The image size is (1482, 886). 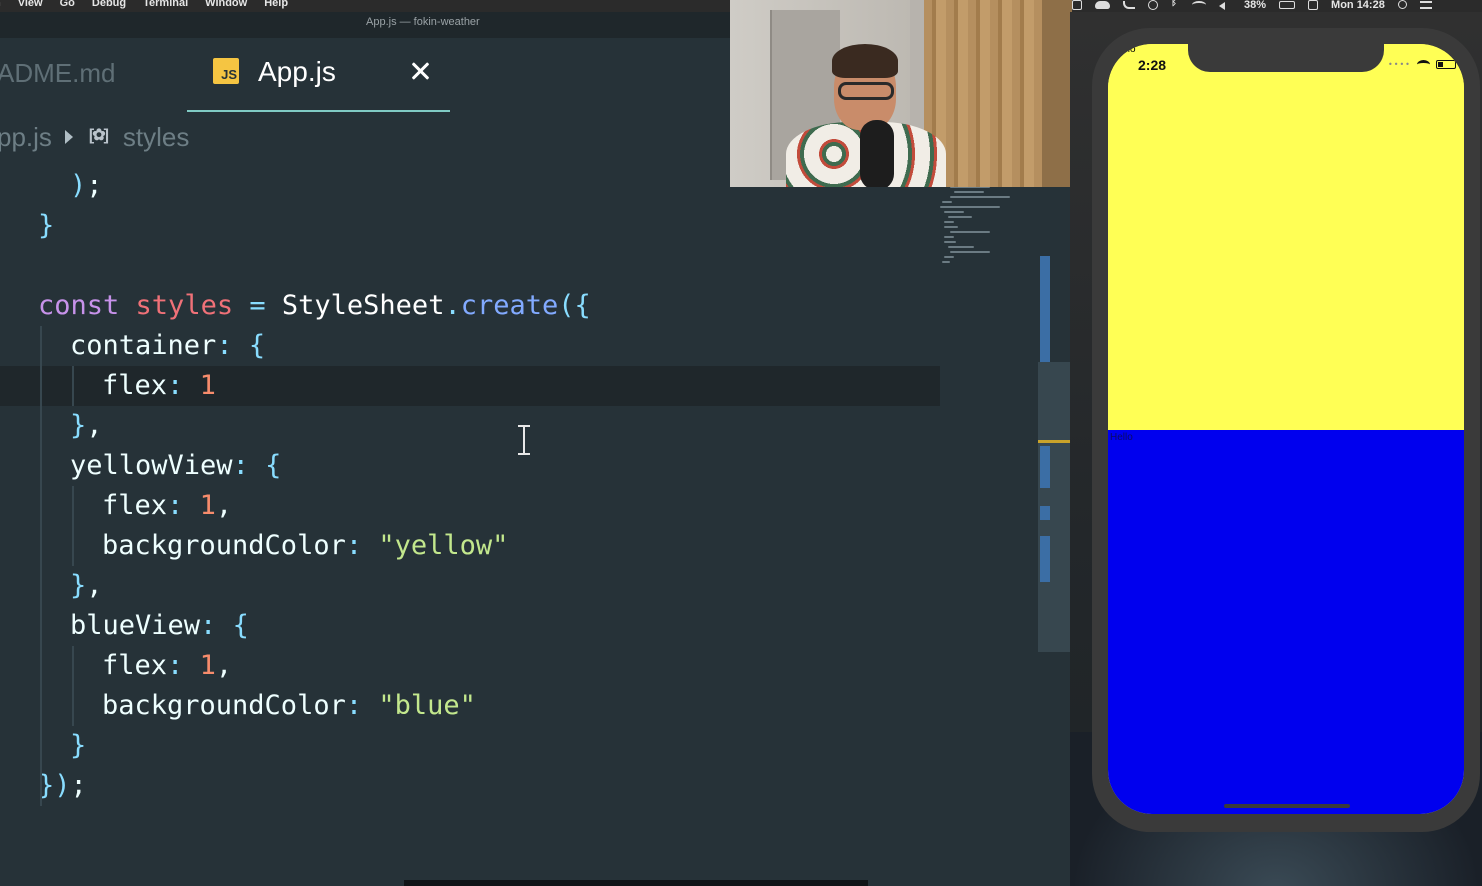 What do you see at coordinates (1402, 4) in the screenshot?
I see `spotlight-search-icon` at bounding box center [1402, 4].